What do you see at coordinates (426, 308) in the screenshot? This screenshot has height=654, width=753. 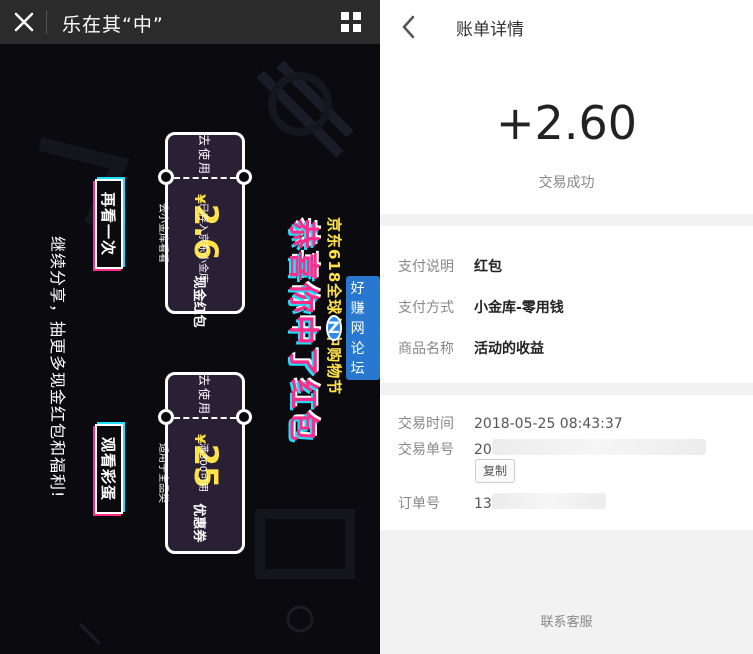 I see `detail-label: 支付方式` at bounding box center [426, 308].